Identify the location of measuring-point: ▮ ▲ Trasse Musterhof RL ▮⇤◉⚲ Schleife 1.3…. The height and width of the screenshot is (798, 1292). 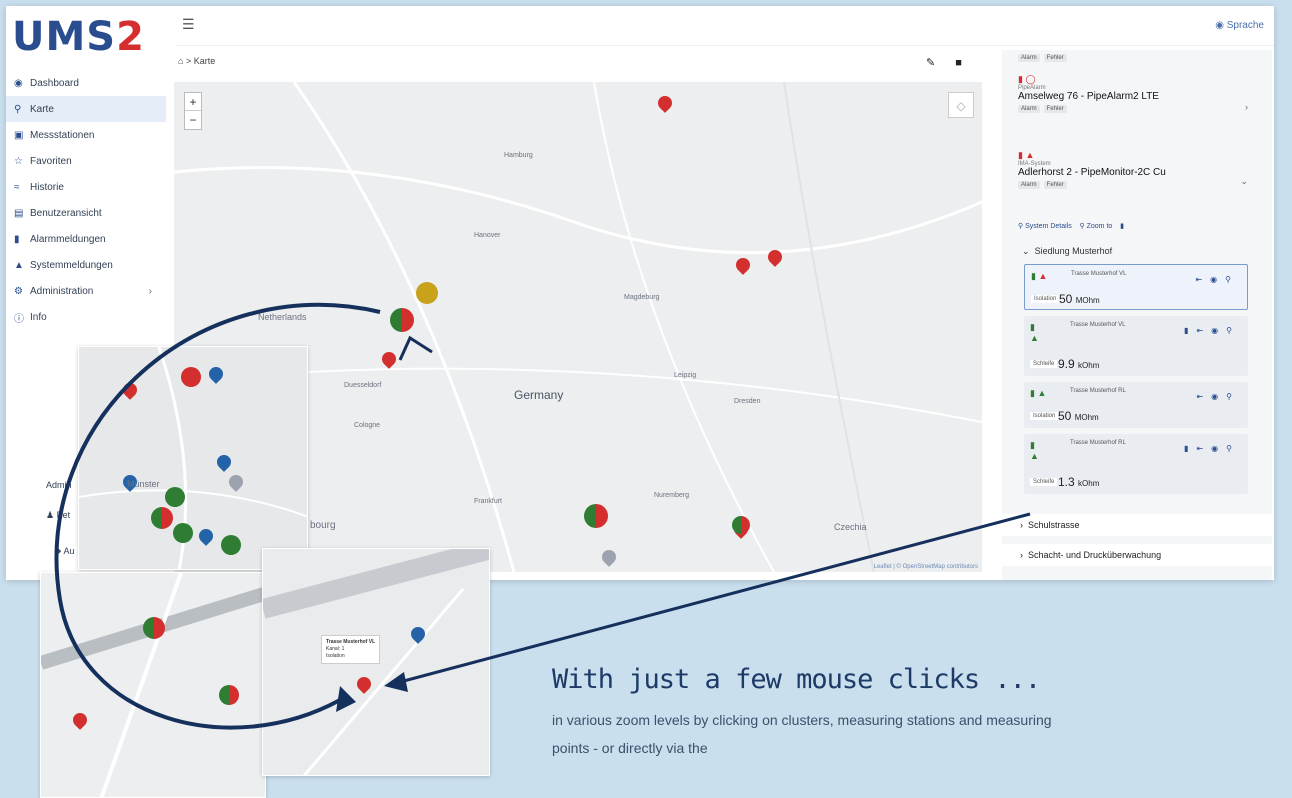
(1136, 464).